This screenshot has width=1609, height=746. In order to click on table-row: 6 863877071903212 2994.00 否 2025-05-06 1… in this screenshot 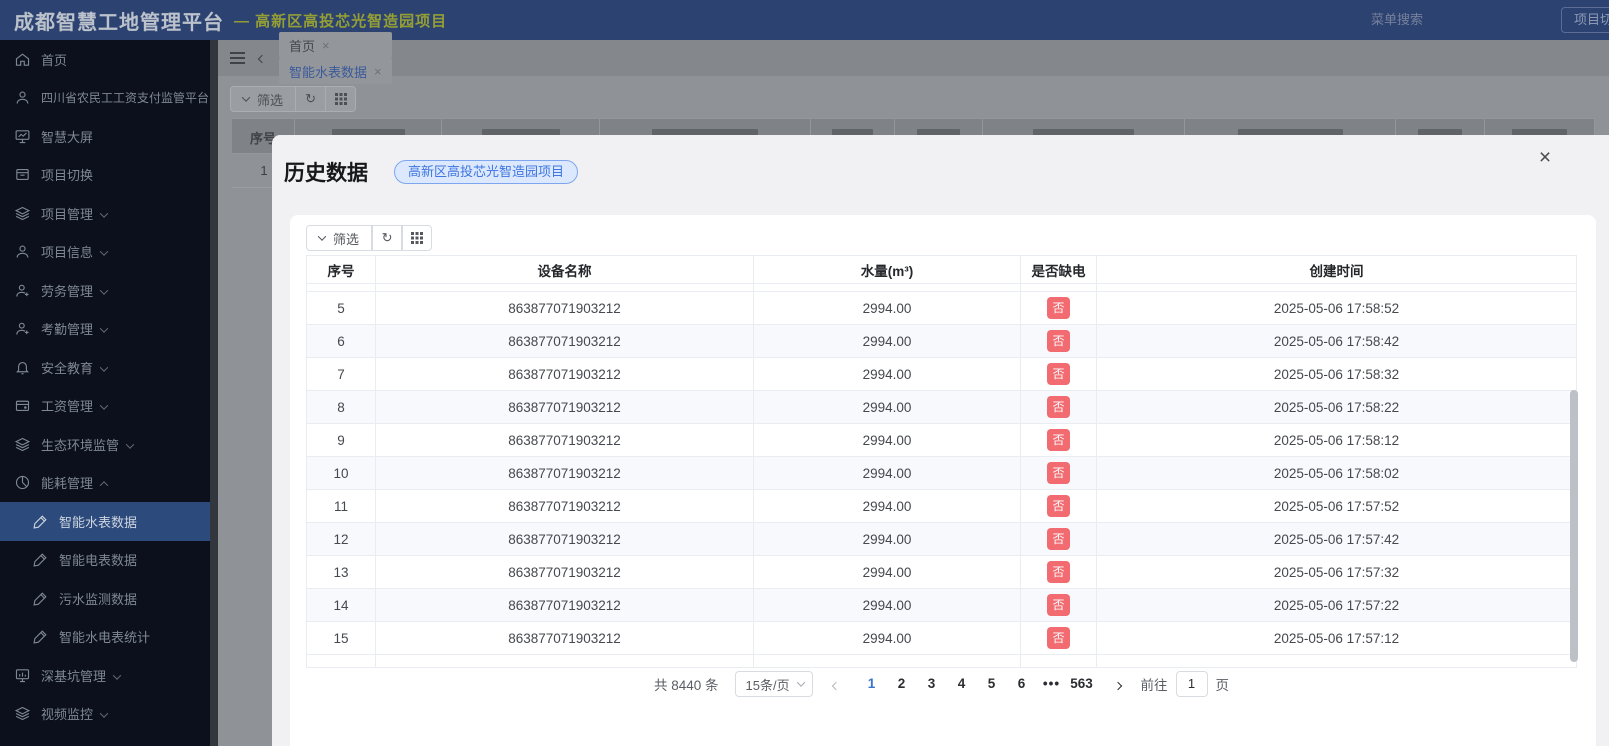, I will do `click(941, 341)`.